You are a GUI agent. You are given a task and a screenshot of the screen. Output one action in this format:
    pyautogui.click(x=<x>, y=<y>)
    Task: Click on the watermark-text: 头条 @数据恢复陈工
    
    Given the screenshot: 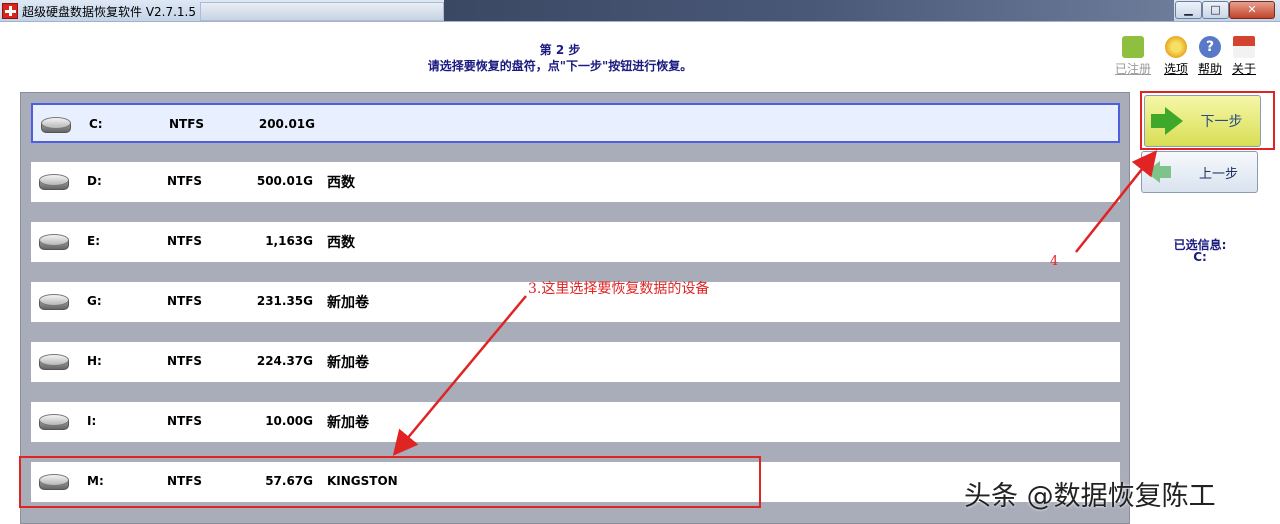 What is the action you would take?
    pyautogui.click(x=1090, y=496)
    